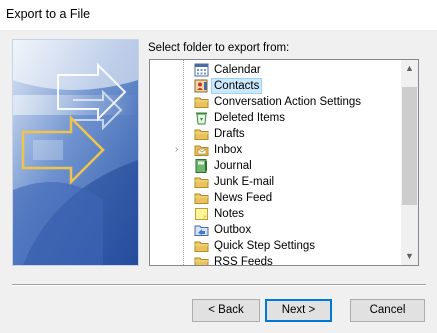 This screenshot has width=437, height=333. What do you see at coordinates (228, 150) in the screenshot?
I see `folder-label: Inbox` at bounding box center [228, 150].